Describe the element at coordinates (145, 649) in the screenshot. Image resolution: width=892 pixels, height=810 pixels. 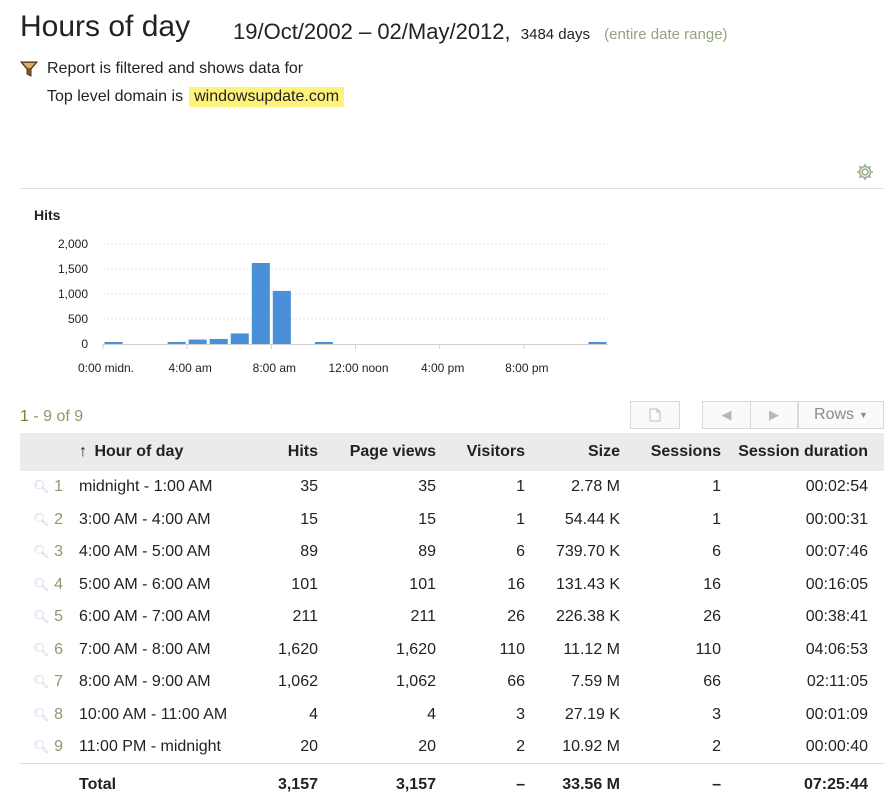
I see `cell-hour: 7:00 AM - 8:00 AM` at that location.